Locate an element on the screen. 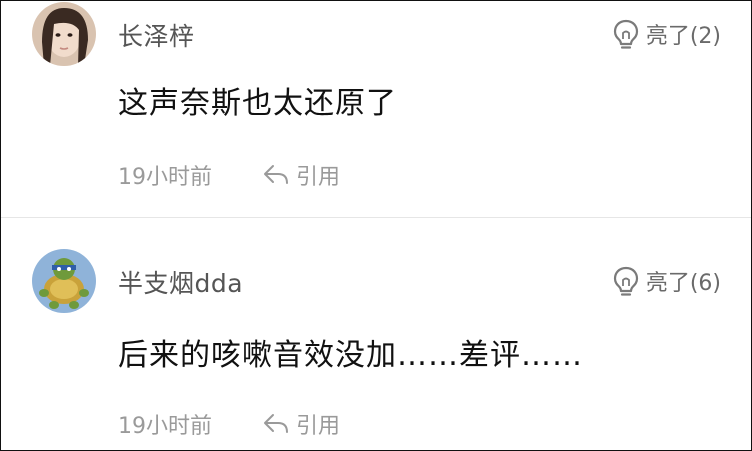  turtle-avatar-icon is located at coordinates (64, 281).